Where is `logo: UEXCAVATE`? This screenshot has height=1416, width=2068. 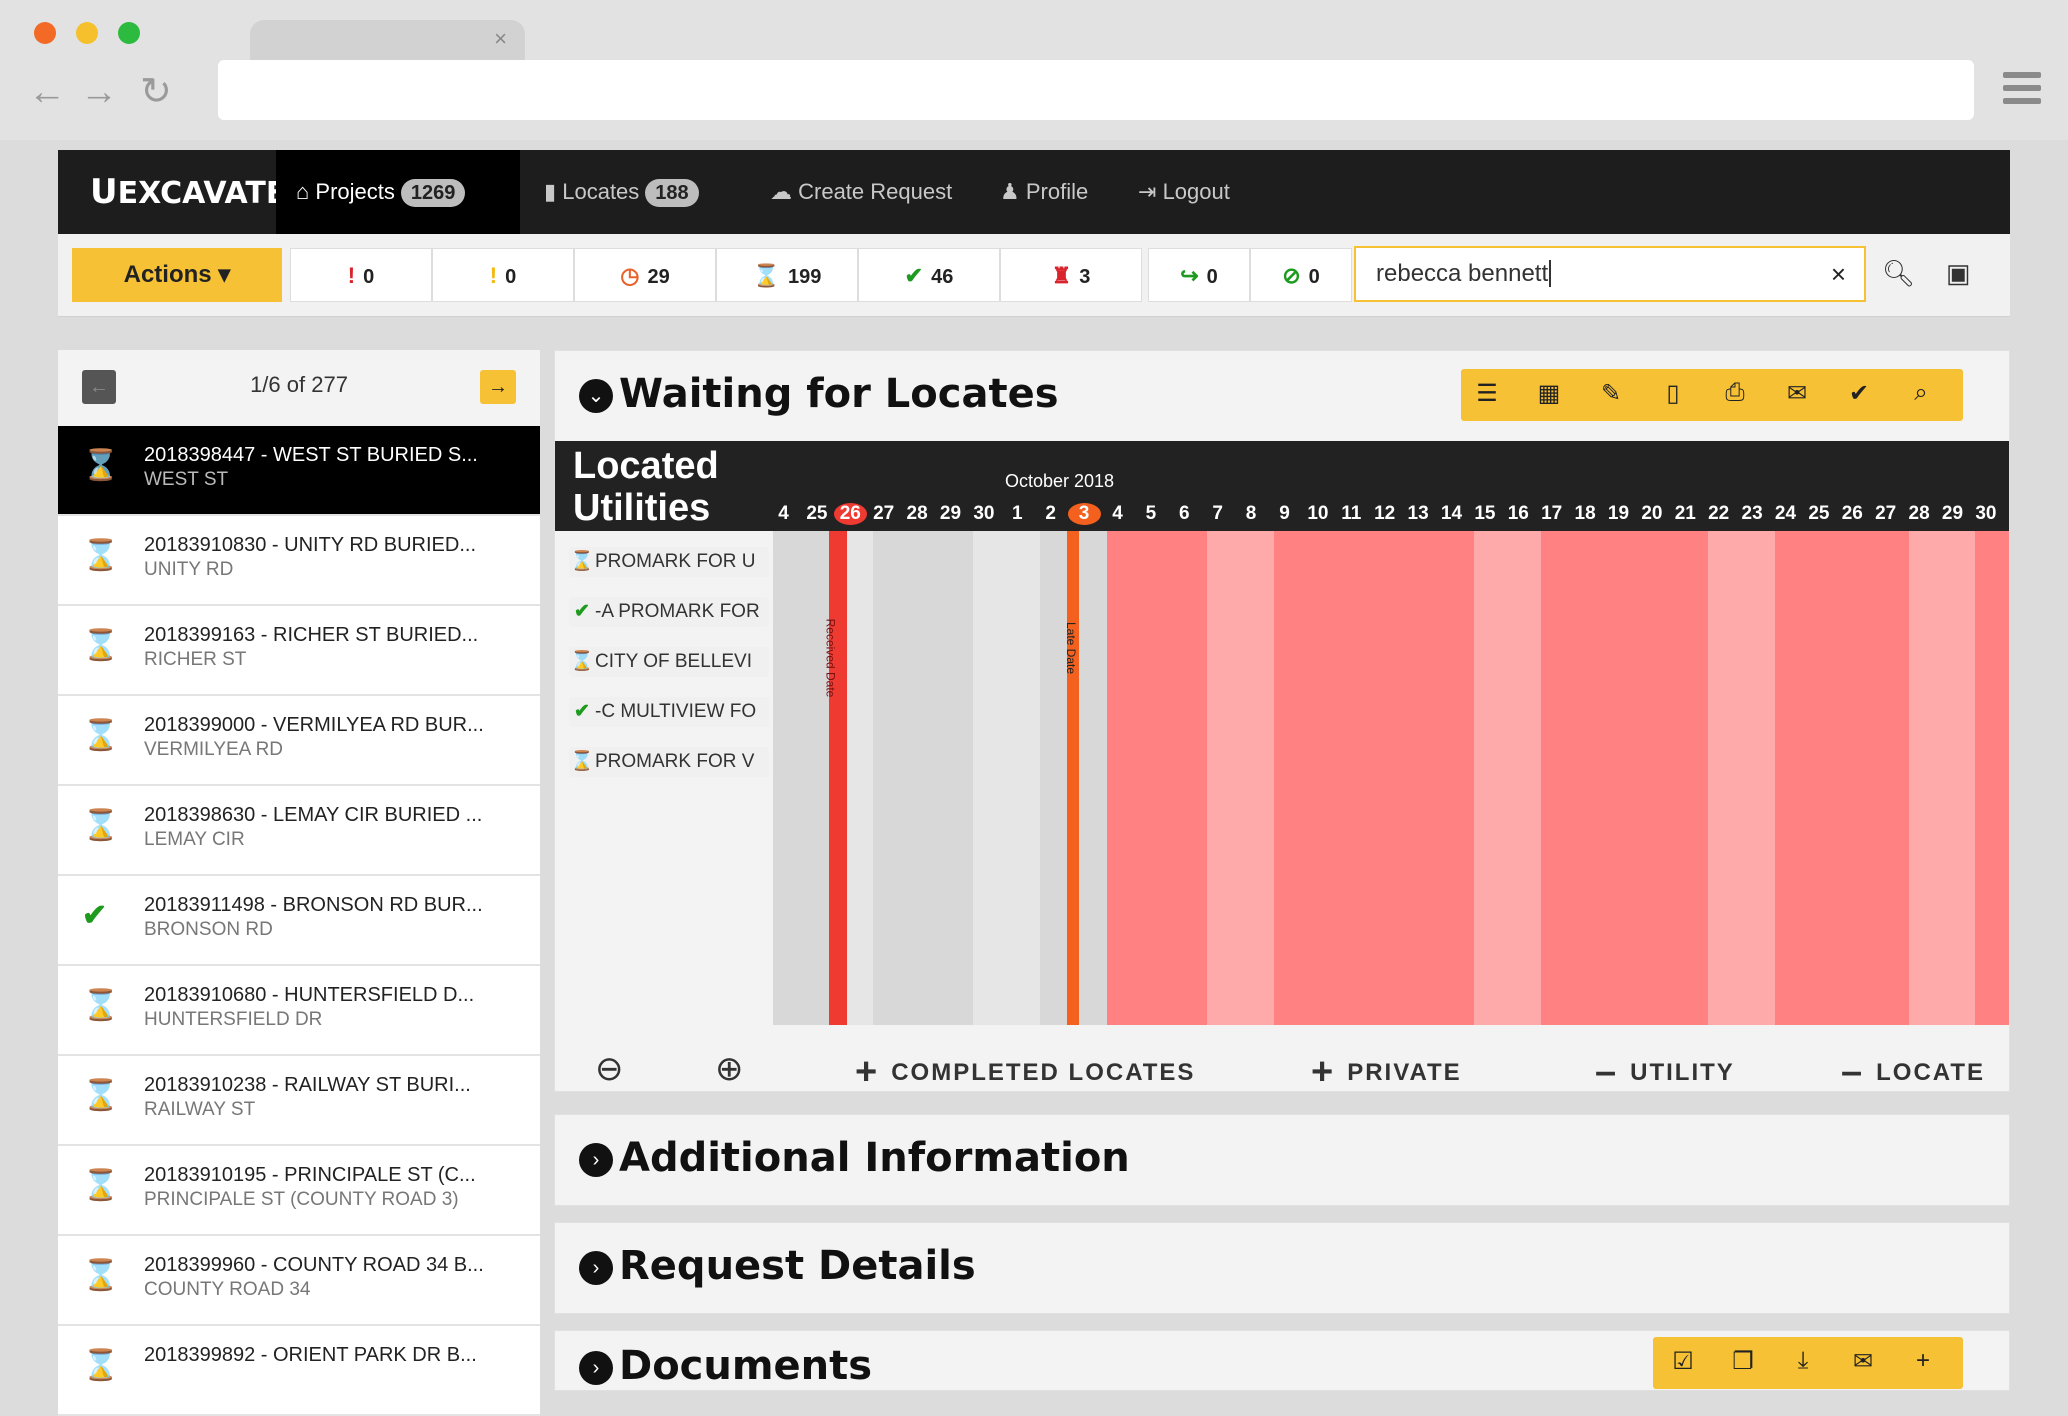 logo: UEXCAVATE is located at coordinates (188, 192).